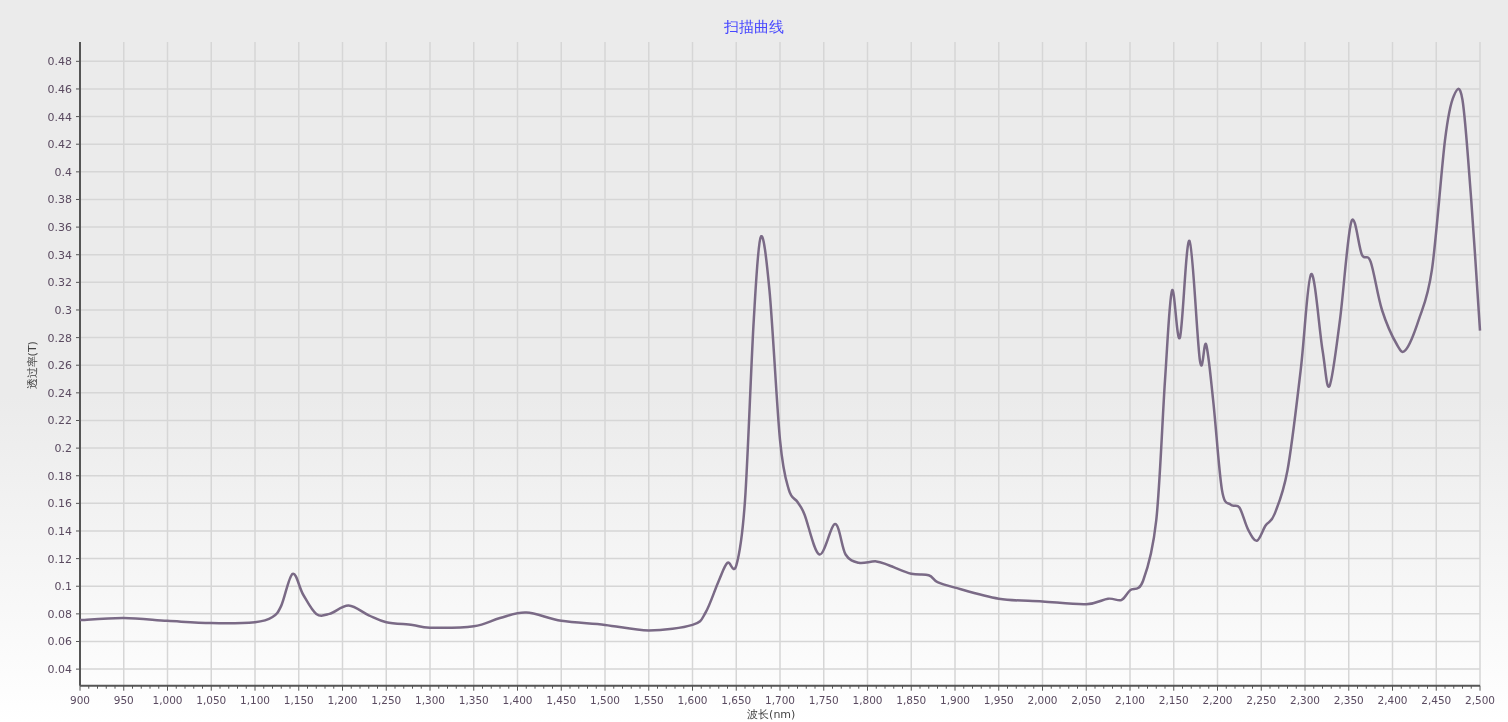 This screenshot has height=722, width=1508. Describe the element at coordinates (59, 559) in the screenshot. I see `y-tick-label: 0.12` at that location.